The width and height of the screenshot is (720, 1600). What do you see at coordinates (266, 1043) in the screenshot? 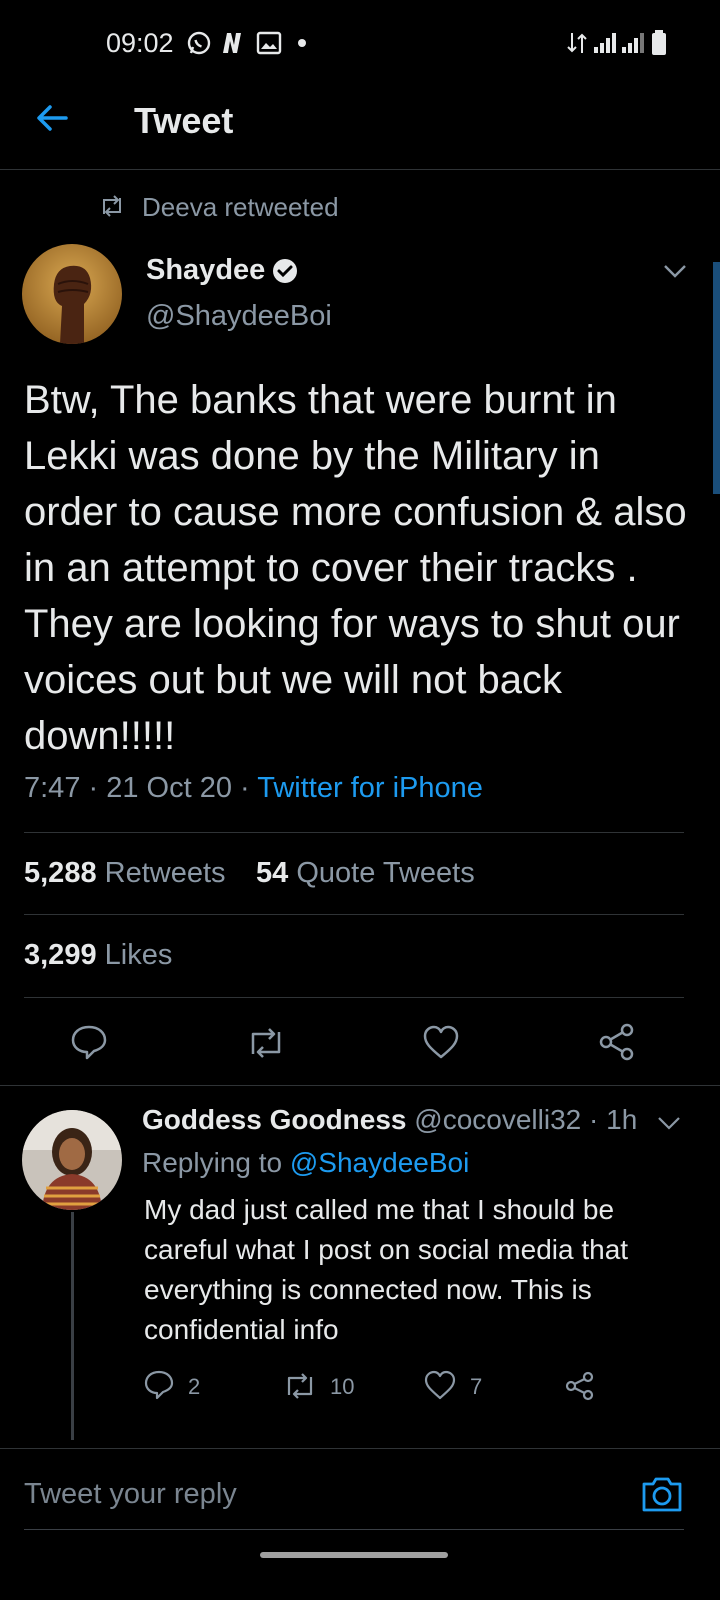
I see `retweet-action-icon` at bounding box center [266, 1043].